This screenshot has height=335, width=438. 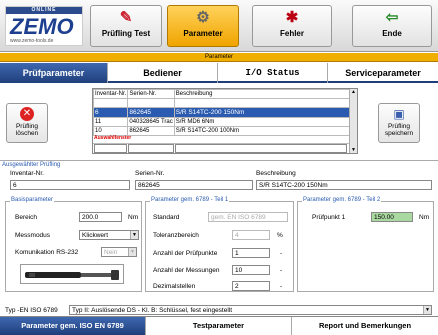 I want to click on col-serien: Serien-Nr., so click(x=151, y=94).